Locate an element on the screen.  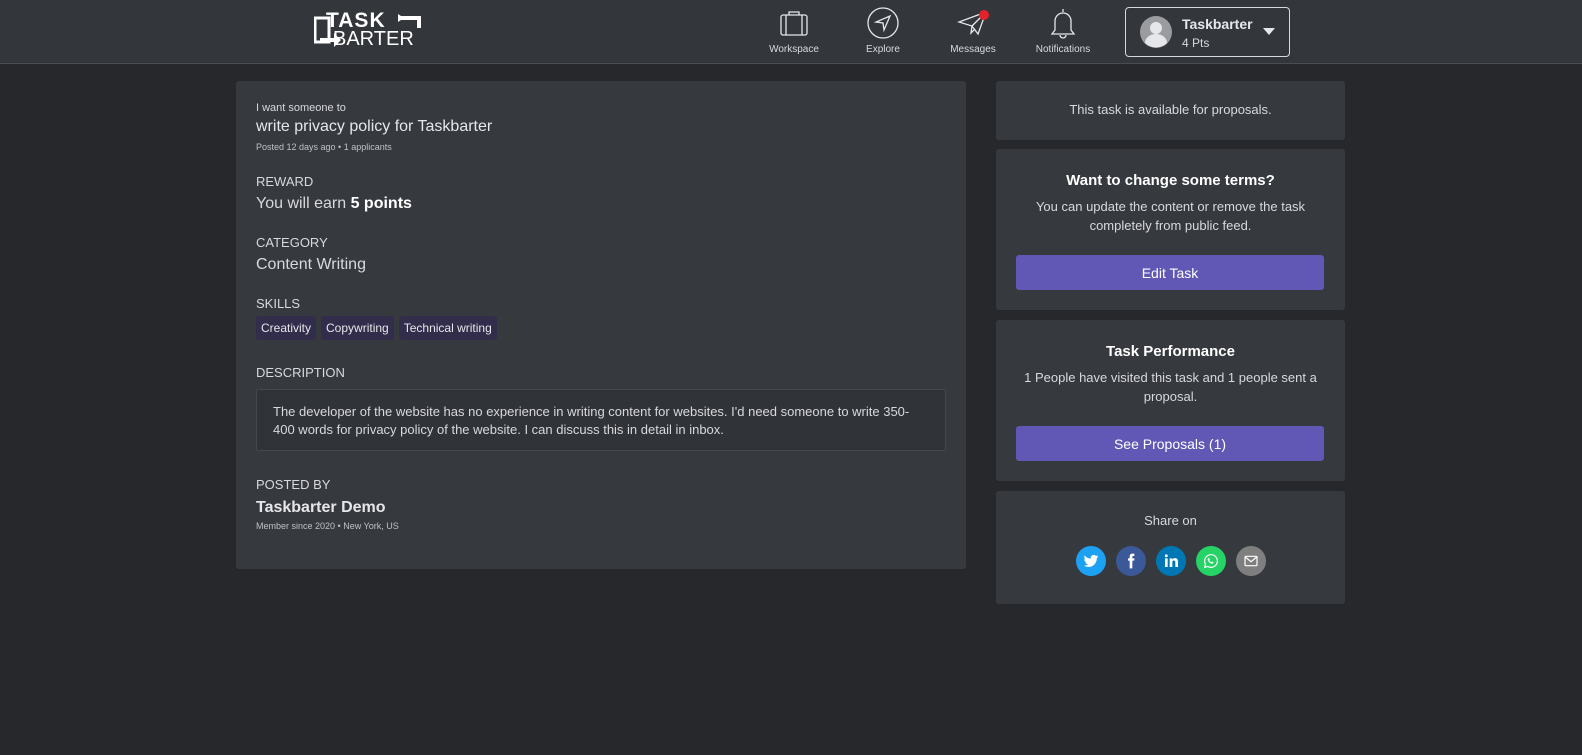
whatsapp-icon is located at coordinates (1210, 561).